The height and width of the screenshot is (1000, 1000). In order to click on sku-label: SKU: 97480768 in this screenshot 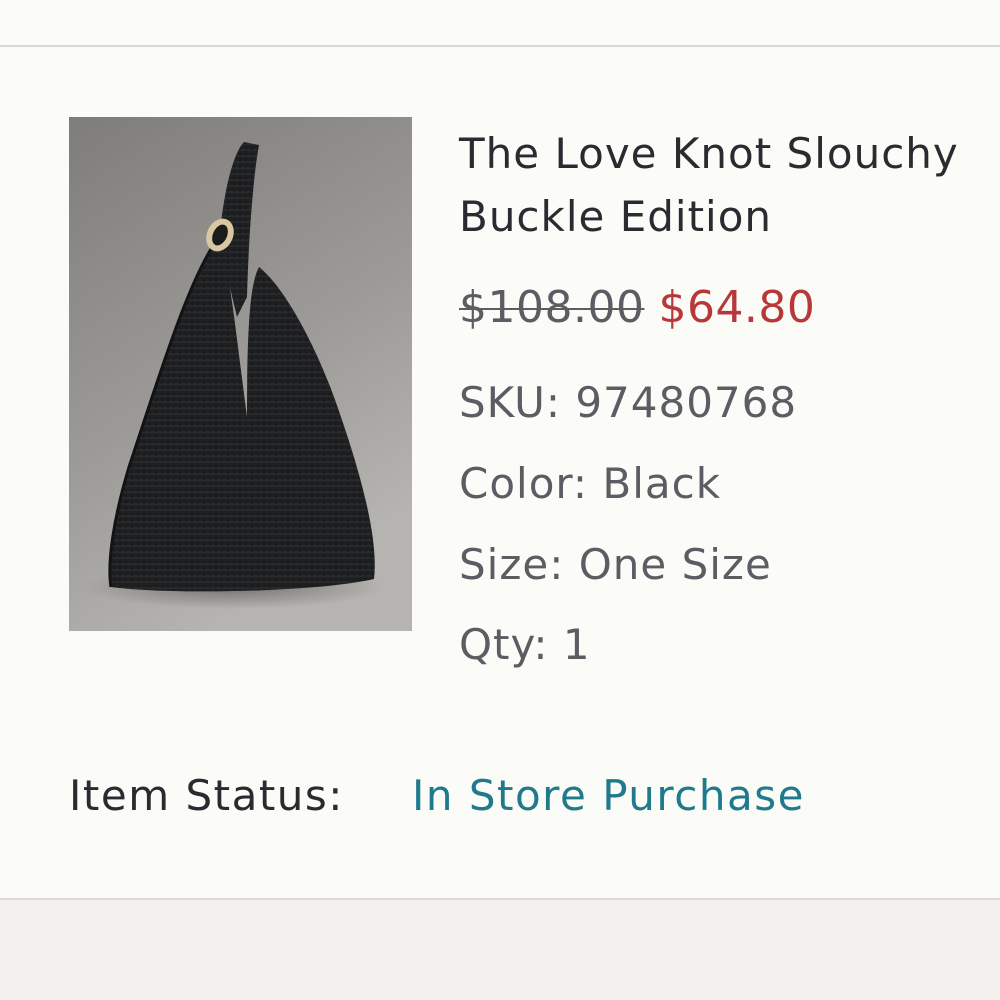, I will do `click(628, 402)`.